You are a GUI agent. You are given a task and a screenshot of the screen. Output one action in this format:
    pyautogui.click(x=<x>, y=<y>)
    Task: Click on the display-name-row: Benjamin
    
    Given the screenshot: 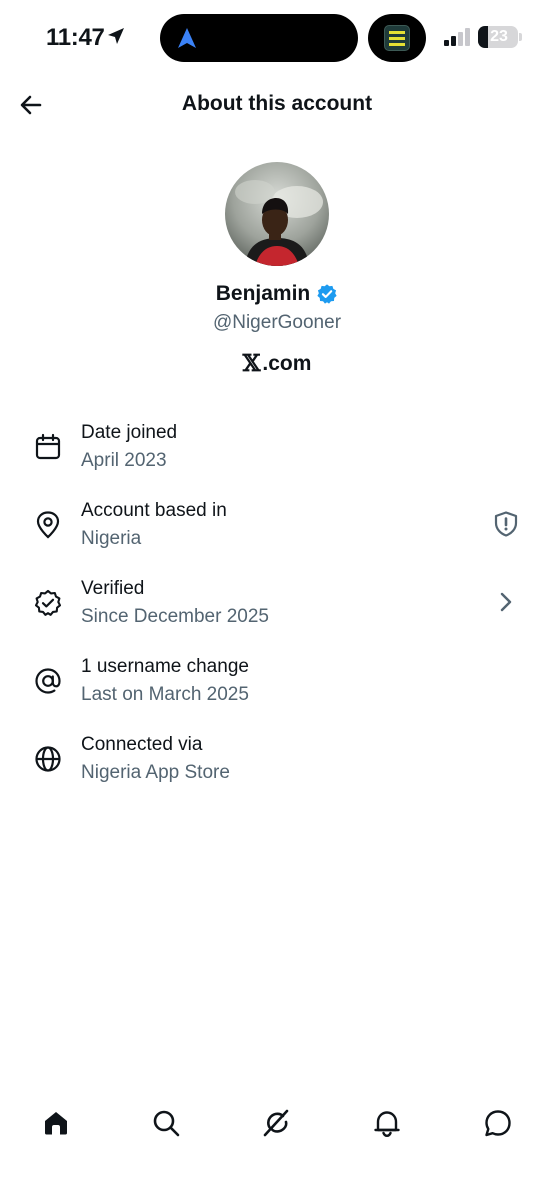 What is the action you would take?
    pyautogui.click(x=277, y=294)
    